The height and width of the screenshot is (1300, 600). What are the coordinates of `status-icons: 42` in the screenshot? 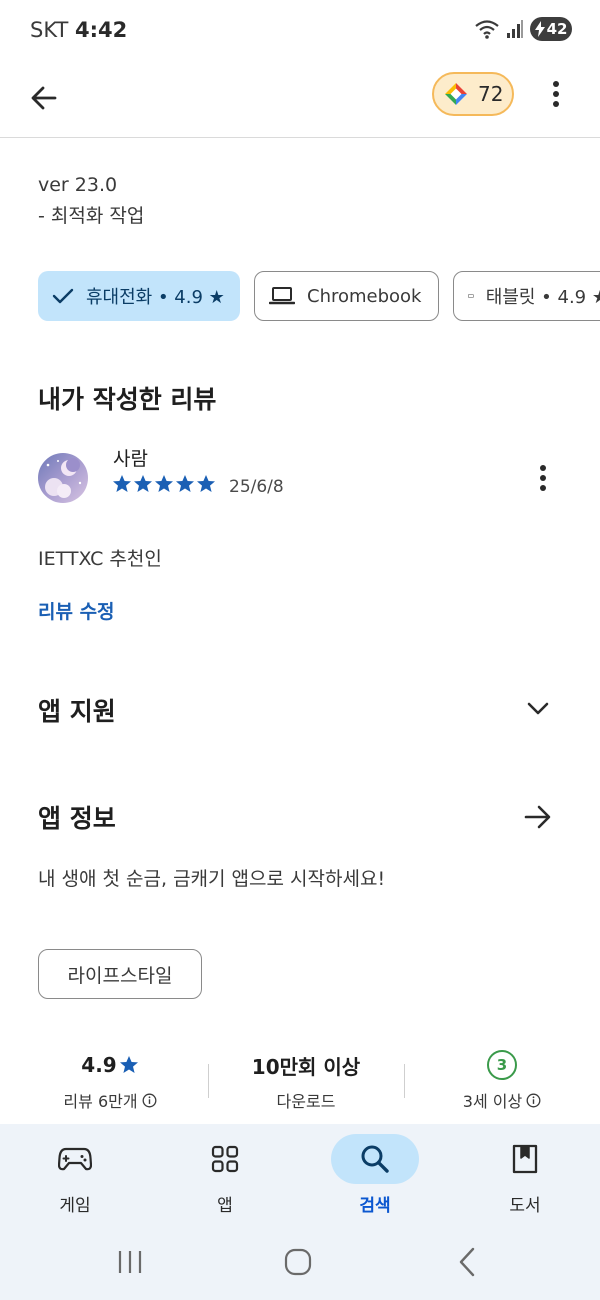 It's located at (523, 29).